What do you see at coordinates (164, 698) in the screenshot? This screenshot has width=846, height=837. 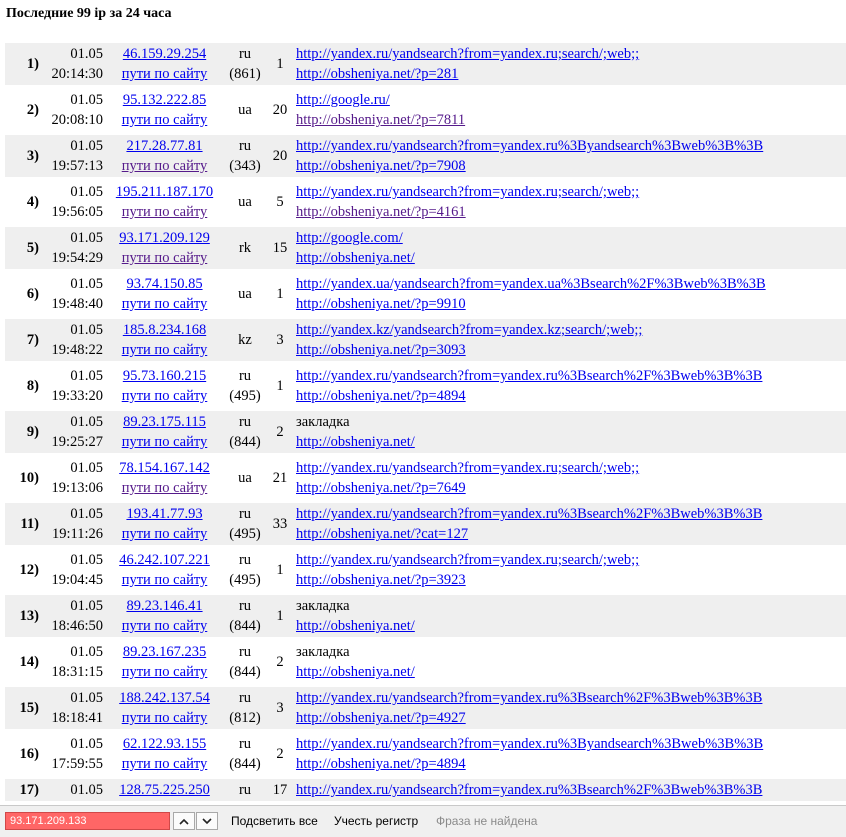 I see `ip-link: 188.242.137.54` at bounding box center [164, 698].